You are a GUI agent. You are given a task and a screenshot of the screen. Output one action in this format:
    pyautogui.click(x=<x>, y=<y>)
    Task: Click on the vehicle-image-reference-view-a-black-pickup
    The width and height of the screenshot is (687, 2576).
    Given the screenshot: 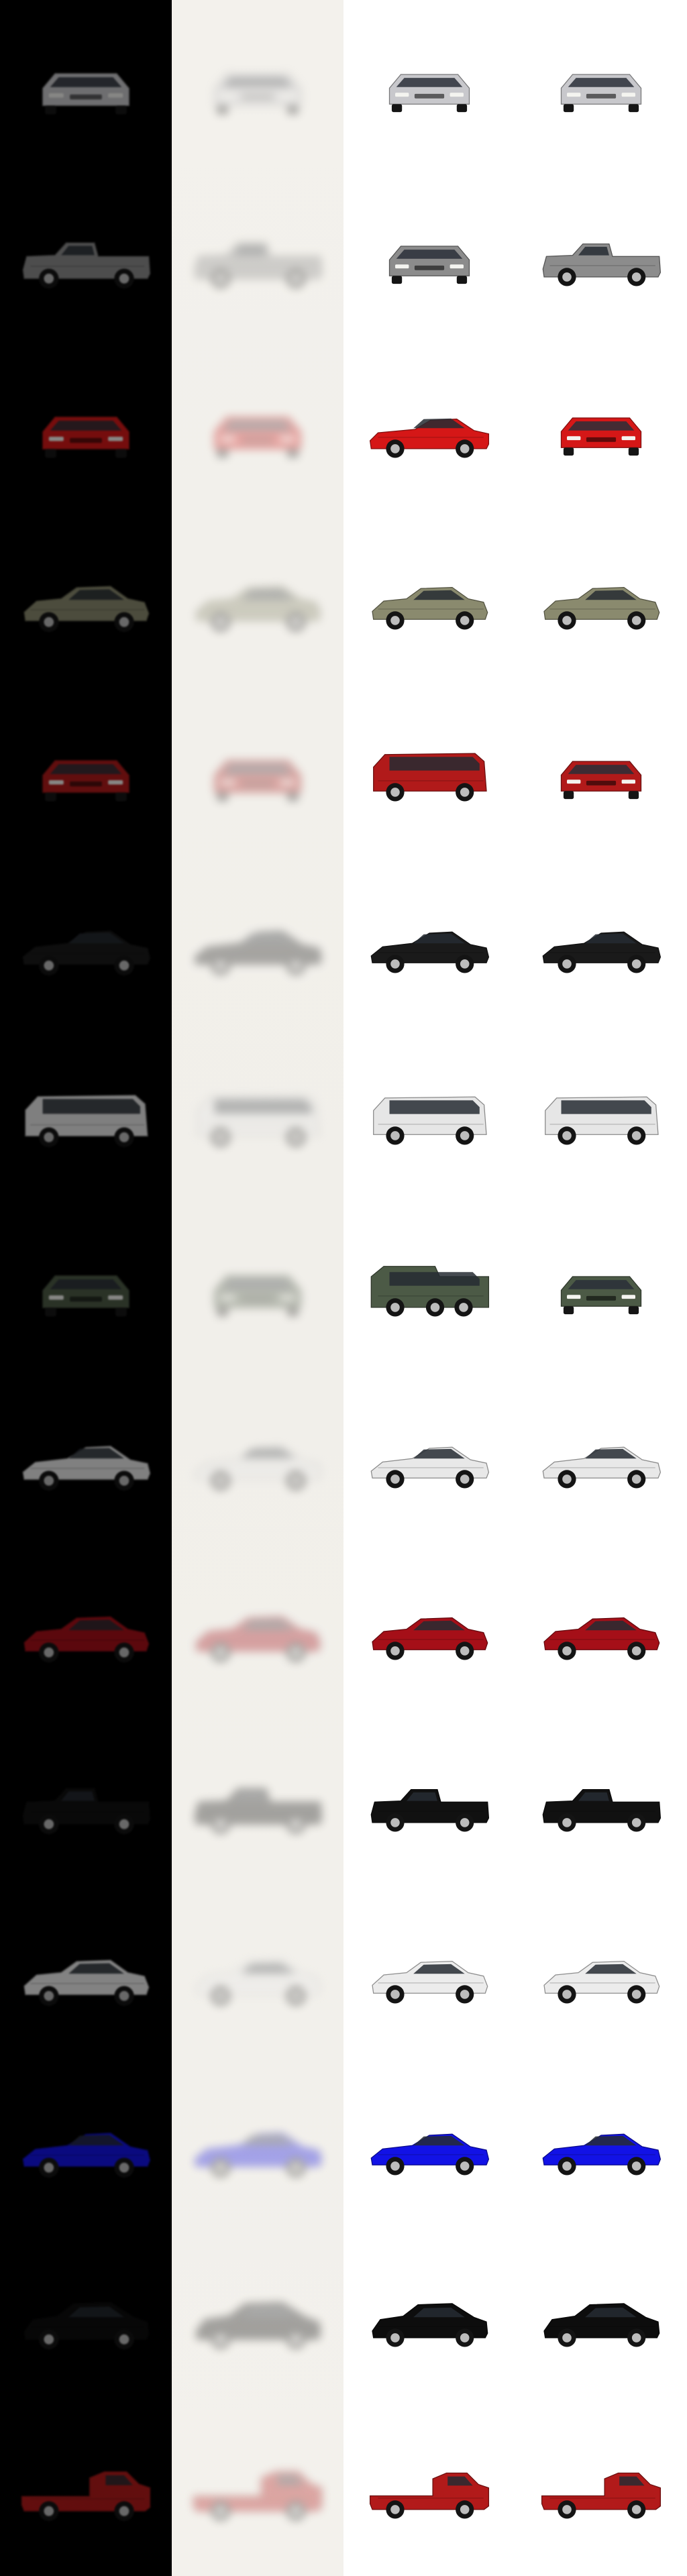 What is the action you would take?
    pyautogui.click(x=429, y=1803)
    